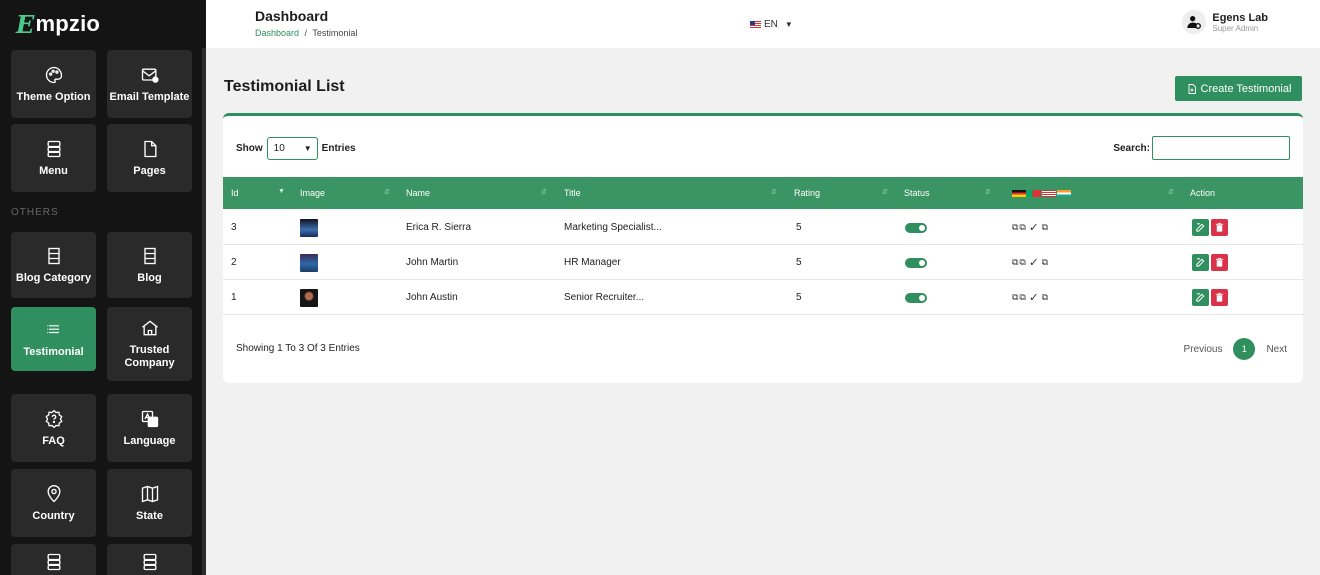  Describe the element at coordinates (53, 351) in the screenshot. I see `sidebar-item-label: Testimonial` at that location.